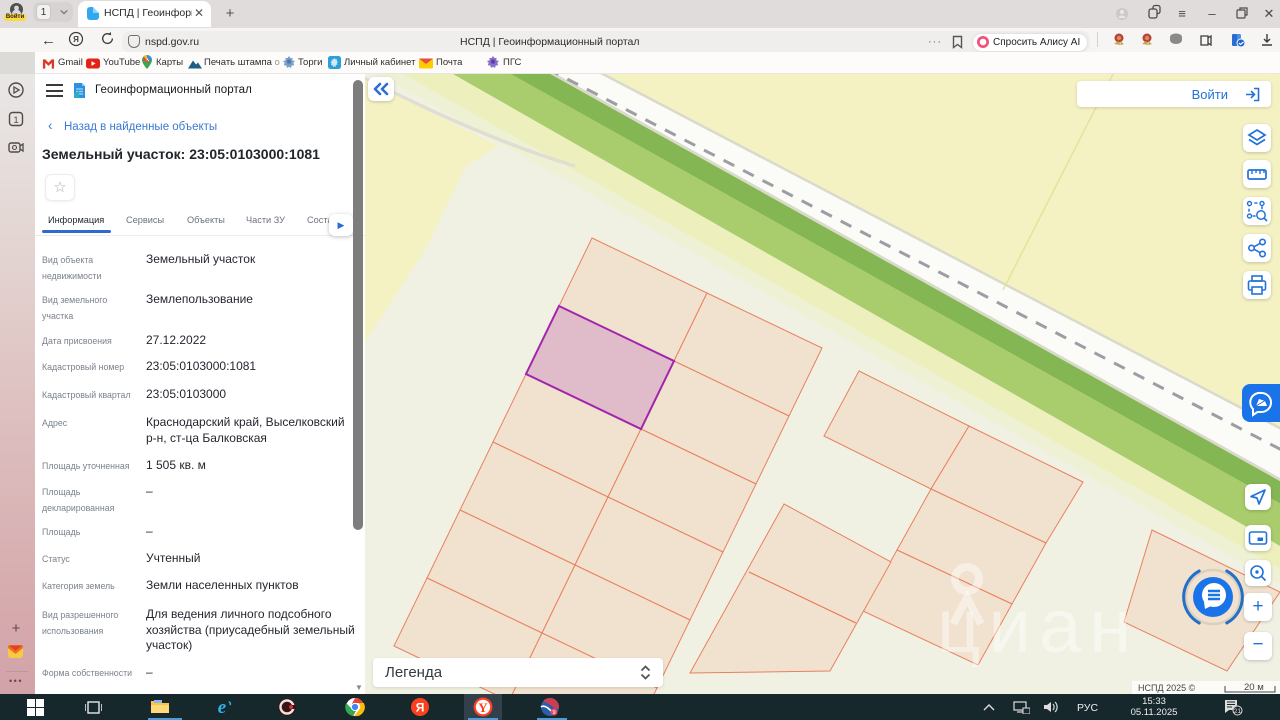 This screenshot has height=720, width=1280. Describe the element at coordinates (1254, 687) in the screenshot. I see `svg-text: 20 м` at that location.